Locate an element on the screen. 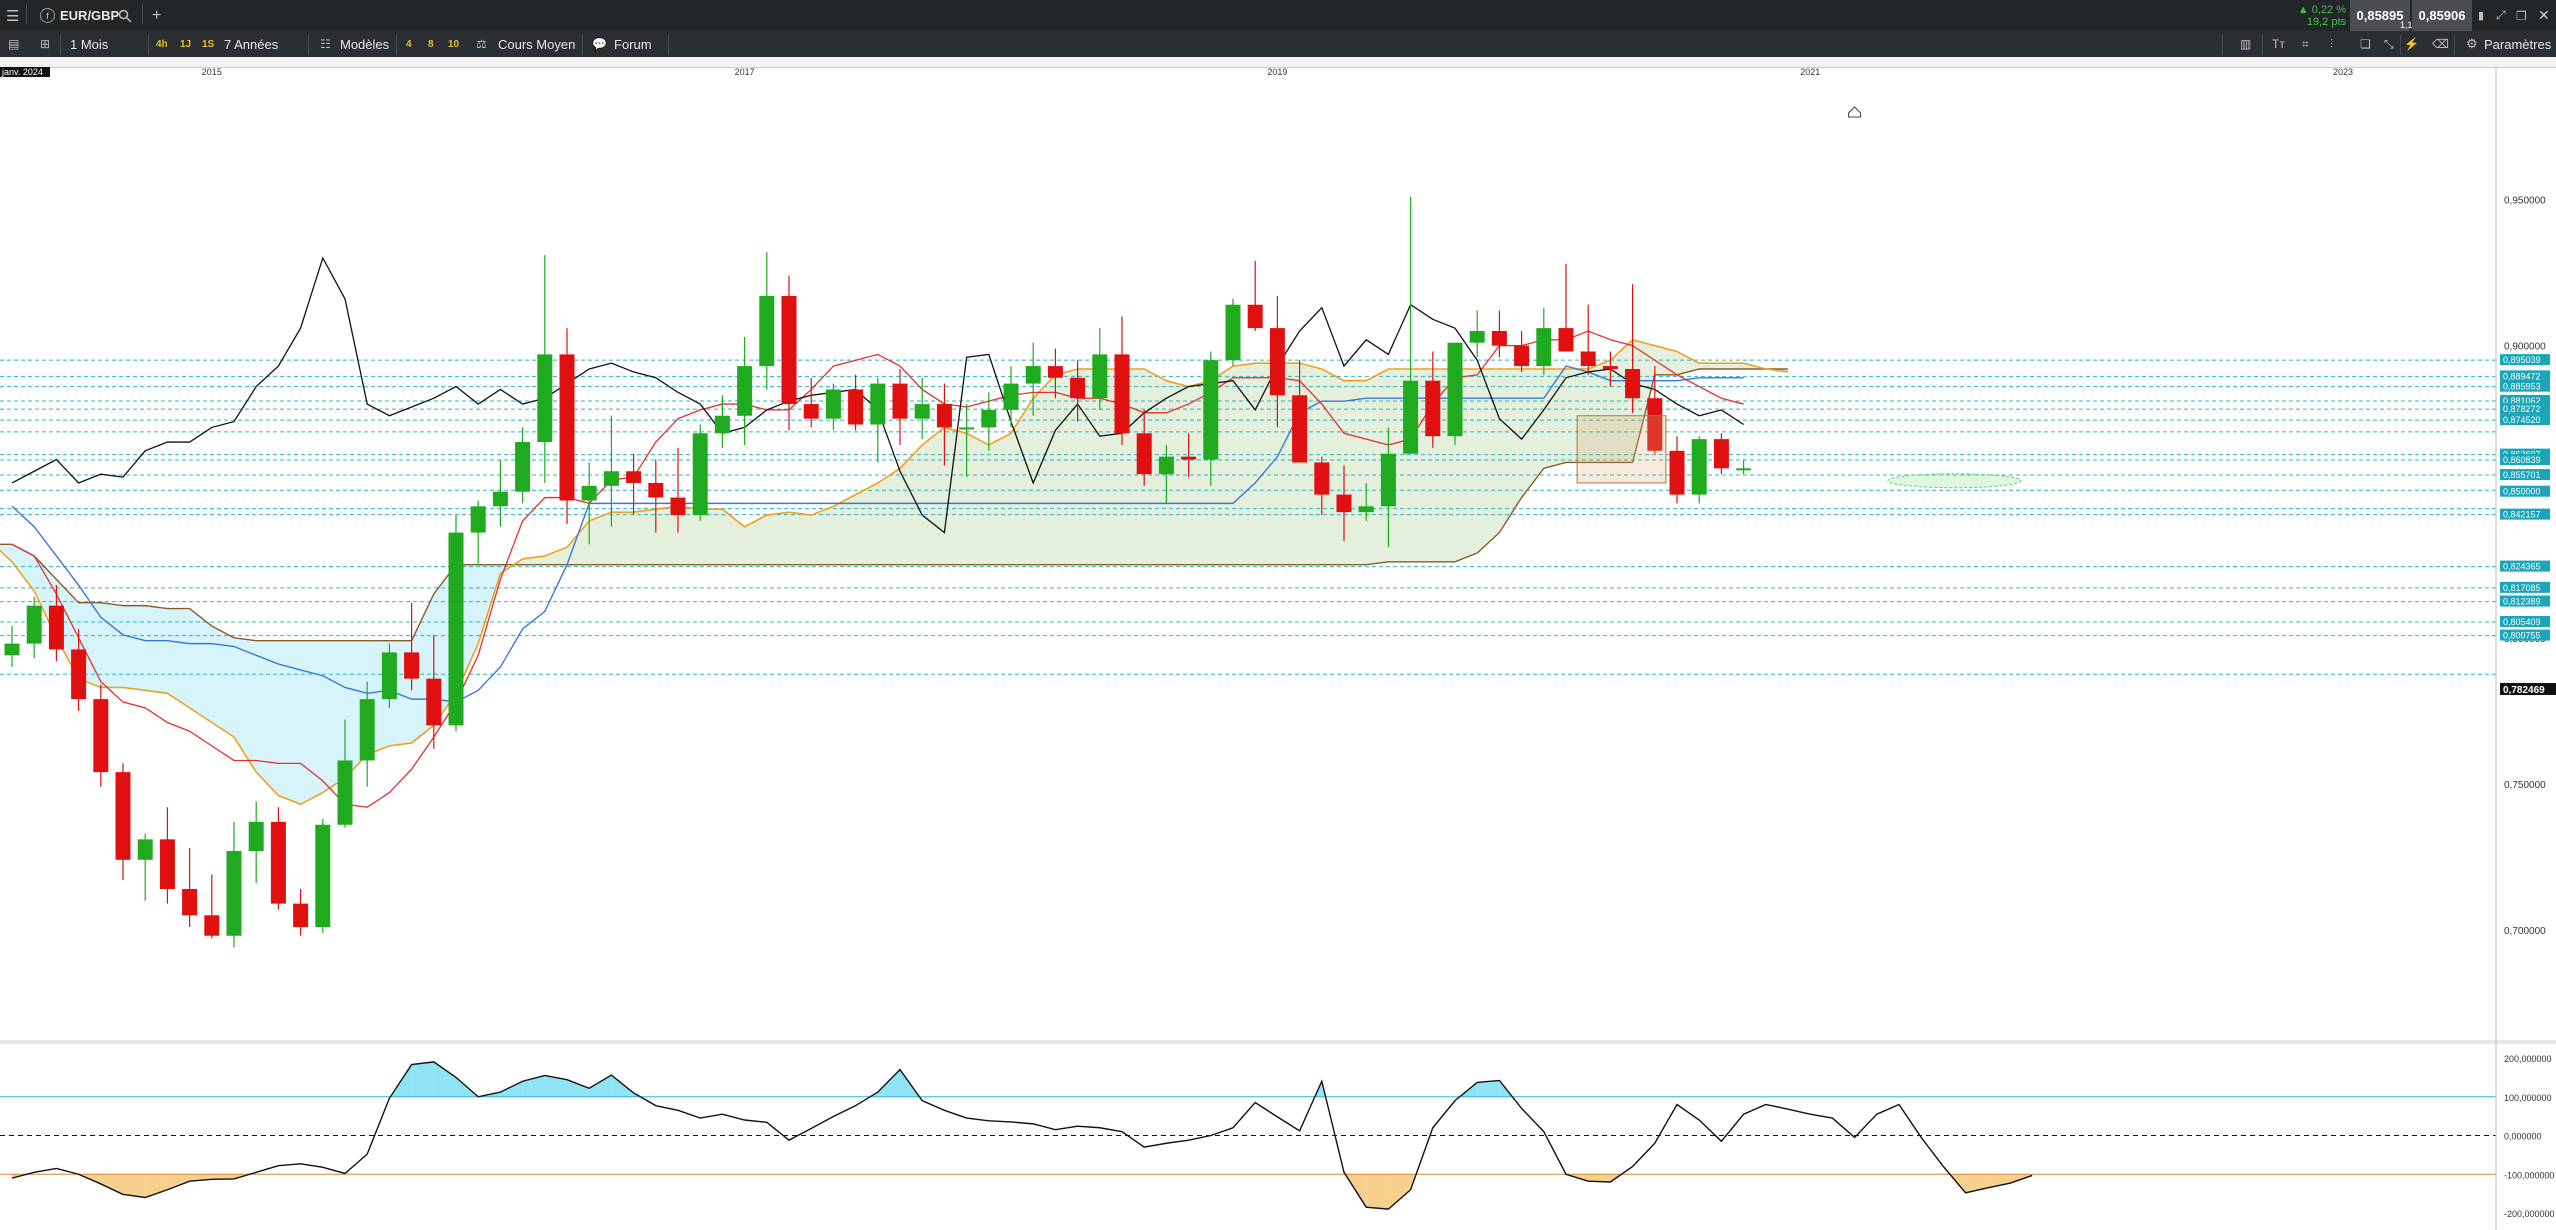 This screenshot has height=1230, width=2556. pin-icon: ⤢ is located at coordinates (2501, 15).